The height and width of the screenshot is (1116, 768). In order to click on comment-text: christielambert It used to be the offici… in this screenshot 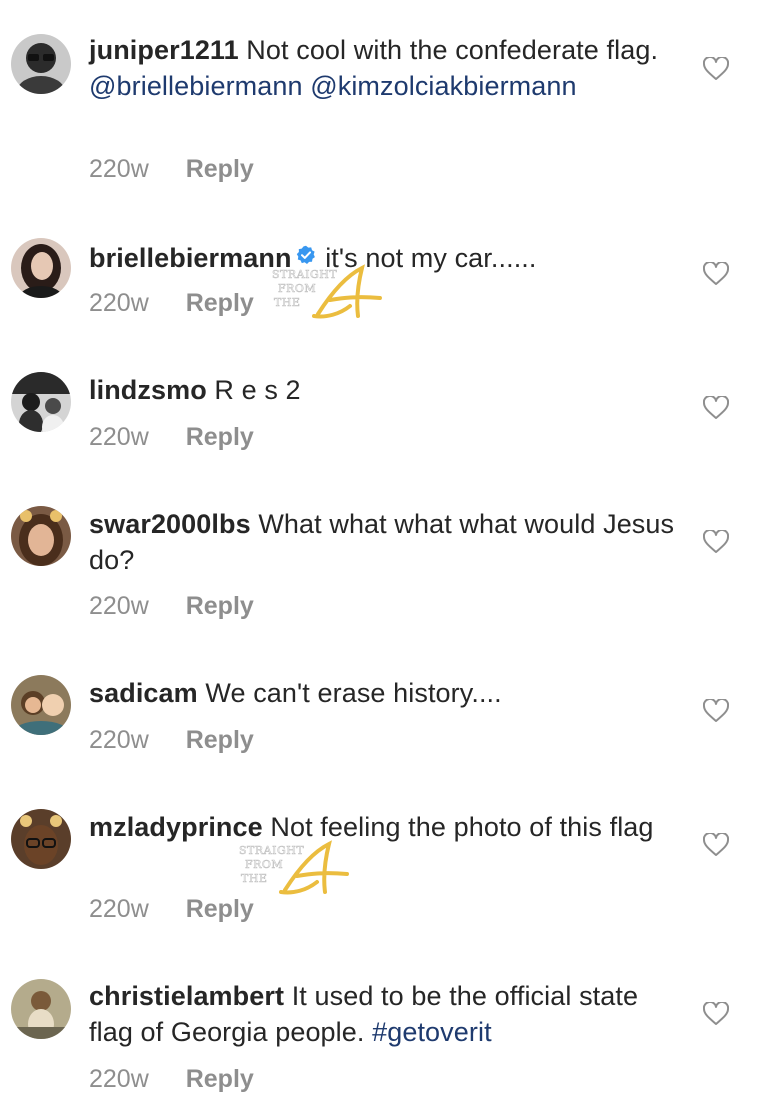, I will do `click(384, 1014)`.